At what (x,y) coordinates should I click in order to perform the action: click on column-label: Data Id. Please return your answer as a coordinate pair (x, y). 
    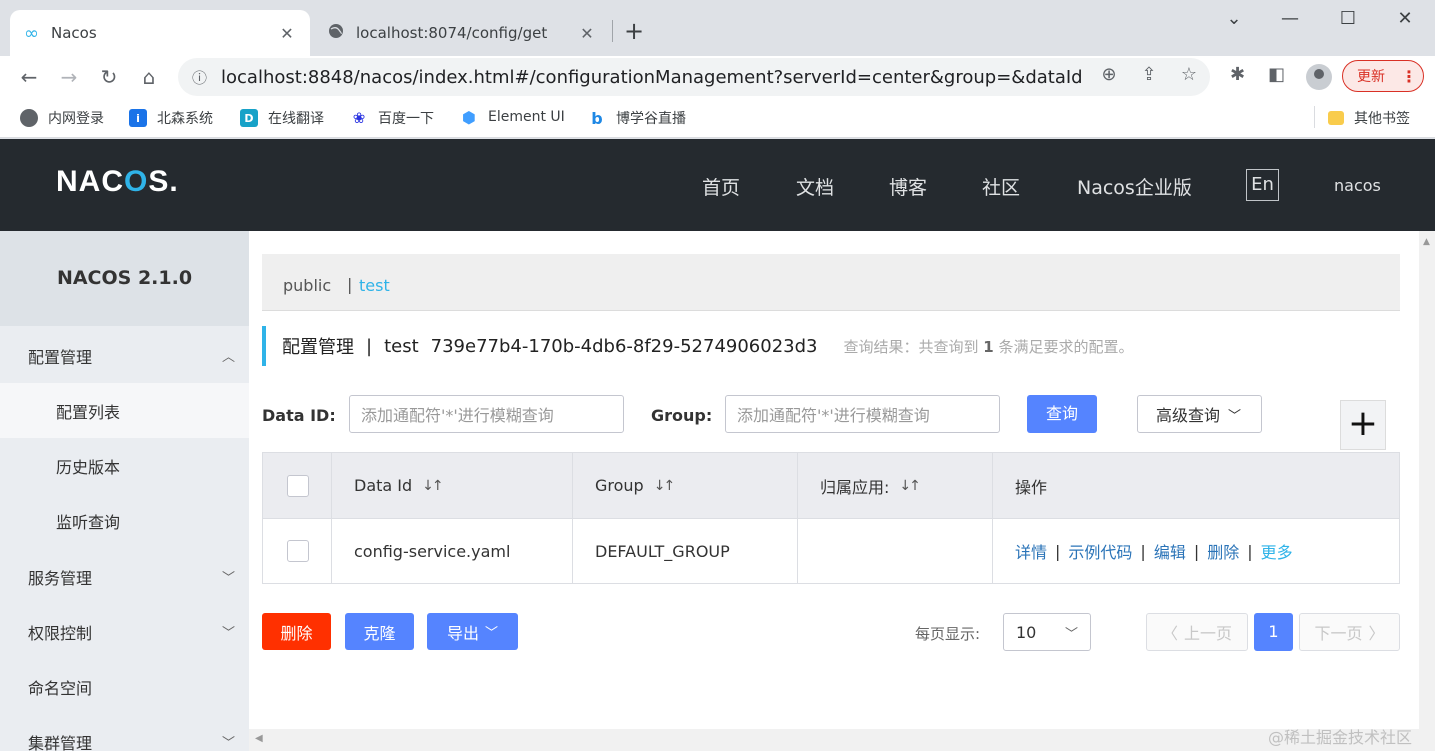
    Looking at the image, I should click on (383, 485).